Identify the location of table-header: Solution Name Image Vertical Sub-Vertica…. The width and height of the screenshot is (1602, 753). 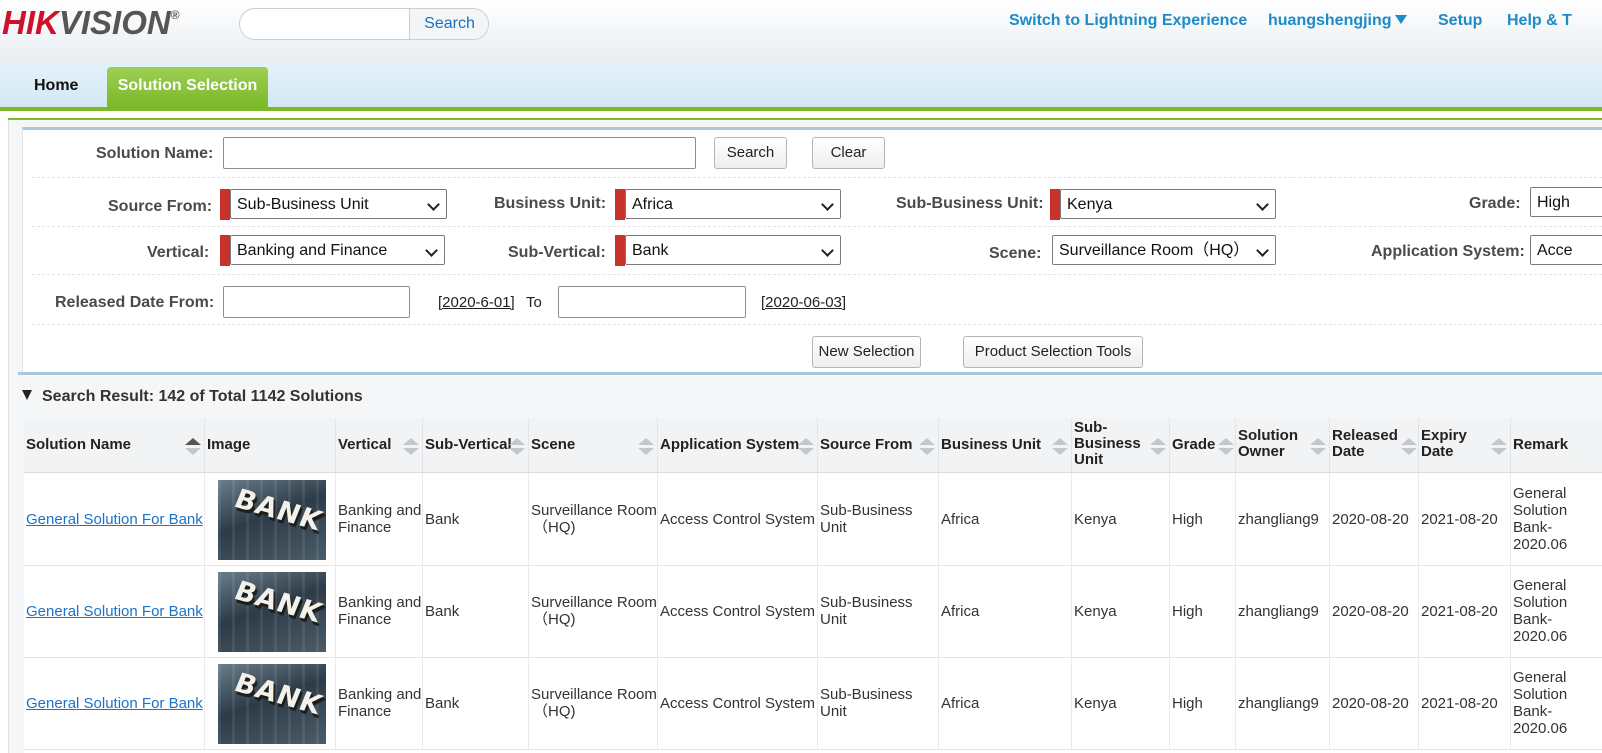
(813, 445).